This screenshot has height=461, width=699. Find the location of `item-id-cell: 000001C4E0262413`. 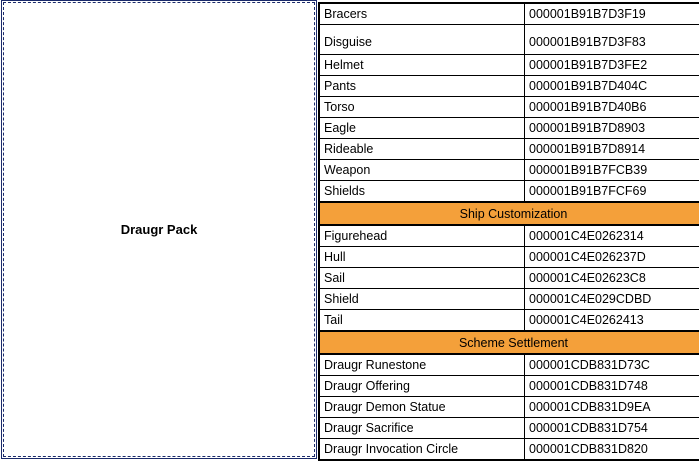

item-id-cell: 000001C4E0262413 is located at coordinates (612, 321).